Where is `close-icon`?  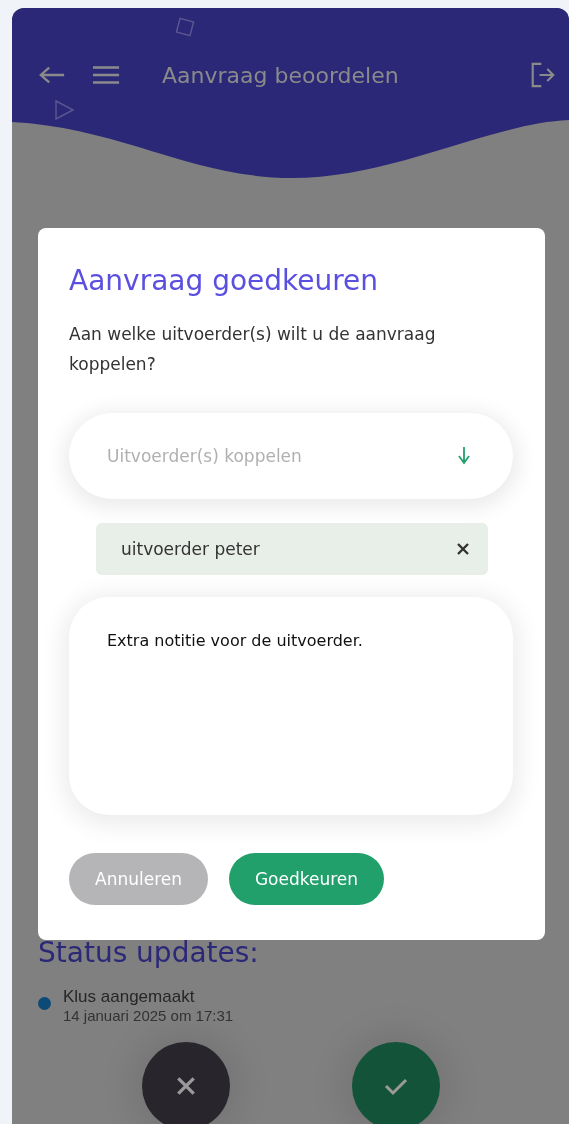 close-icon is located at coordinates (186, 1086).